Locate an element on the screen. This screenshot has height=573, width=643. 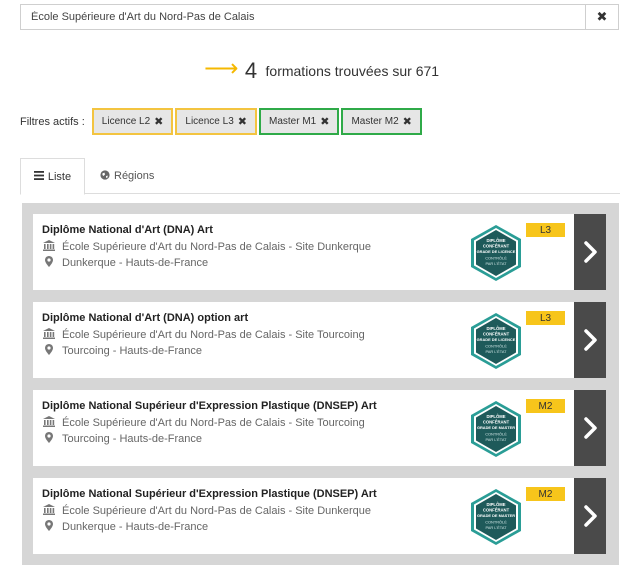
arrow-right-icon: ⟶ is located at coordinates (221, 68).